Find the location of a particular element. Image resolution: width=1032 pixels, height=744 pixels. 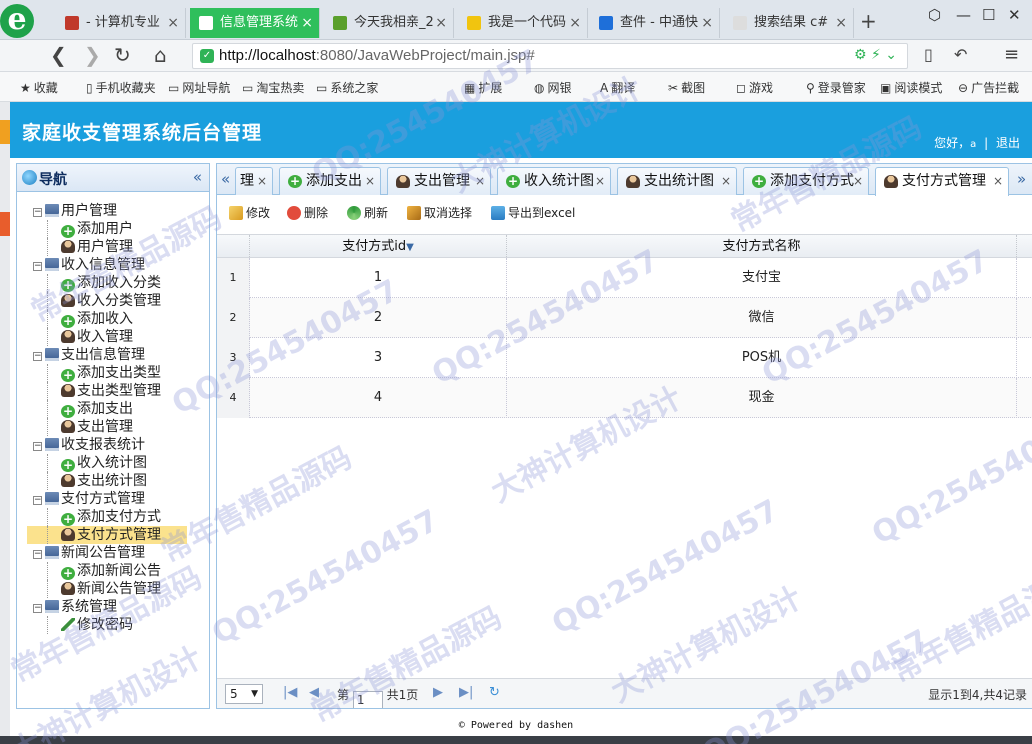

column-header-name: 支付方式名称 is located at coordinates (762, 247).